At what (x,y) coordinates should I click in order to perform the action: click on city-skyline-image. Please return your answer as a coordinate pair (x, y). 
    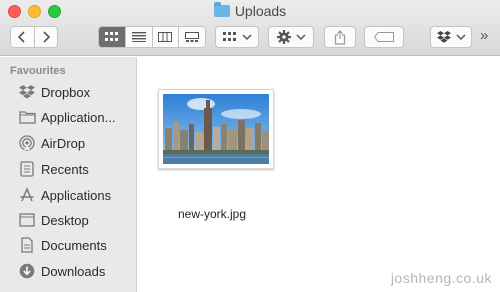
    Looking at the image, I should click on (216, 129).